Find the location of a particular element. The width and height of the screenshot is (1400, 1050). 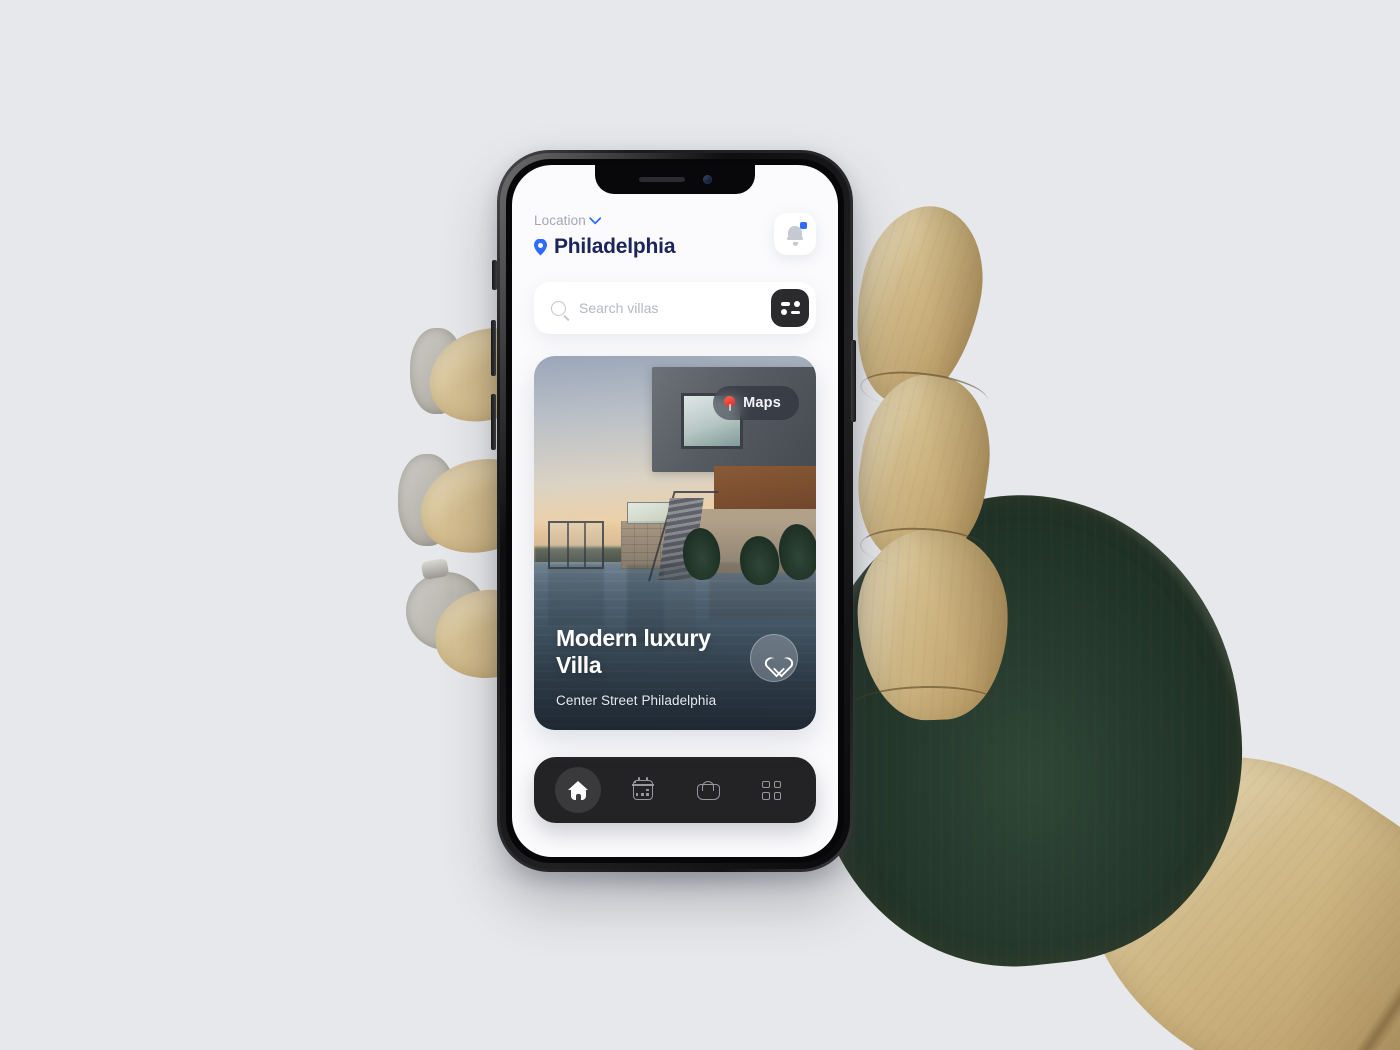

search-input: Search villas is located at coordinates (668, 308).